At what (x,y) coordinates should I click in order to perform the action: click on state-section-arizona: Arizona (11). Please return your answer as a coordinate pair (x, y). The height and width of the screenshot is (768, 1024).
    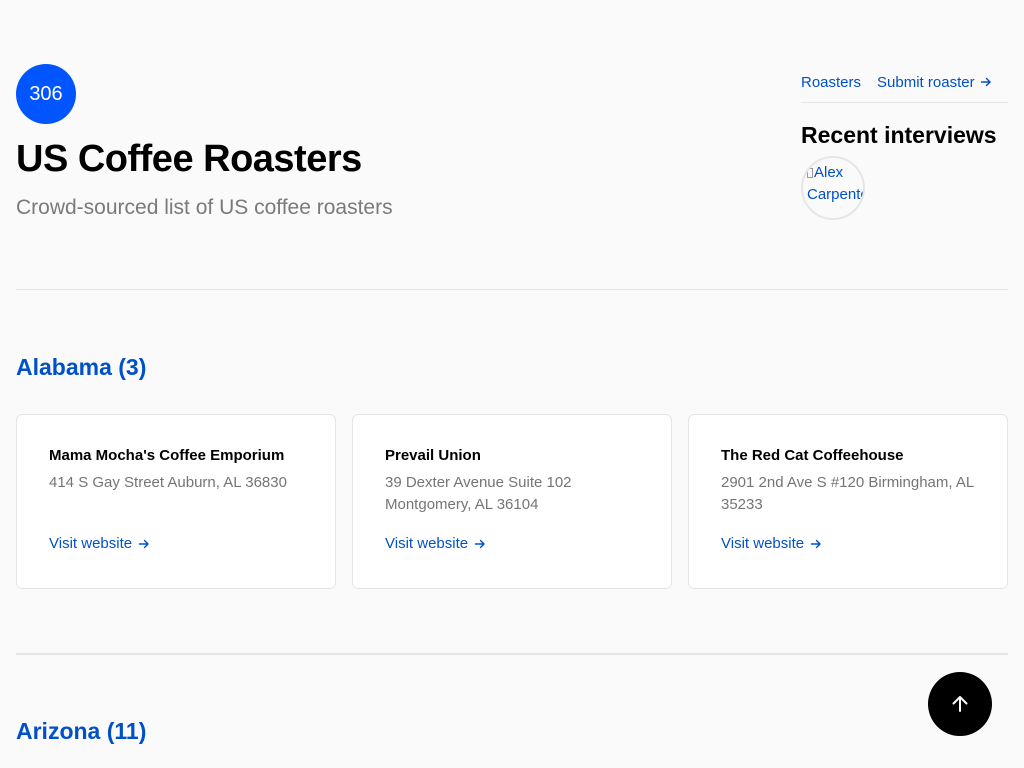
    Looking at the image, I should click on (512, 699).